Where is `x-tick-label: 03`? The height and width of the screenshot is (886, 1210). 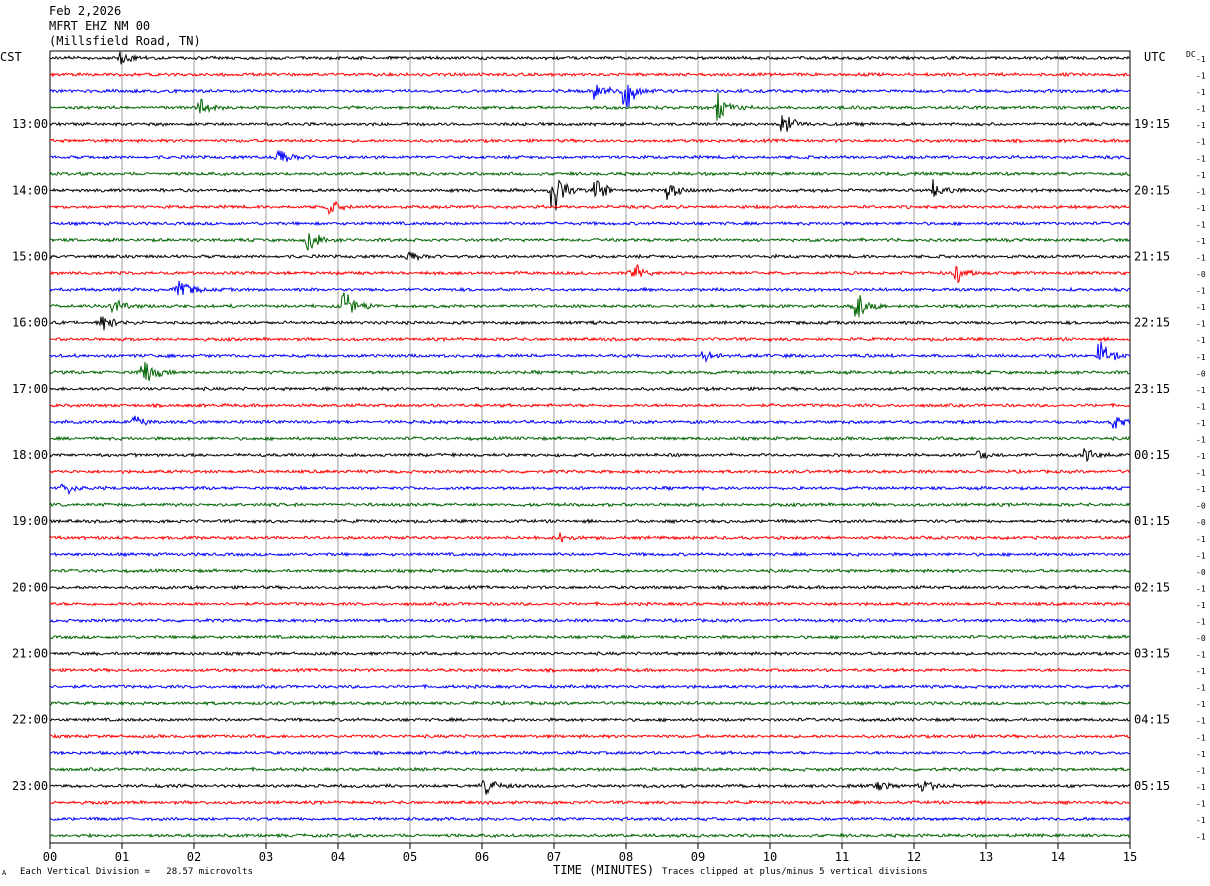 x-tick-label: 03 is located at coordinates (266, 857).